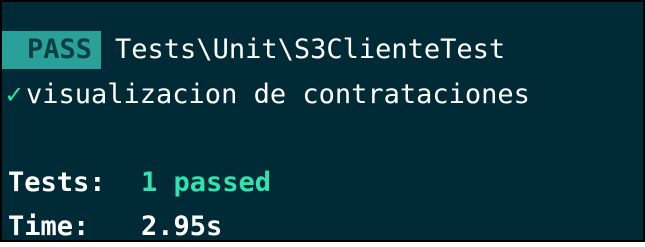 The image size is (645, 247). What do you see at coordinates (139, 183) in the screenshot?
I see `tests-summary-line: Tests: 1 passed` at bounding box center [139, 183].